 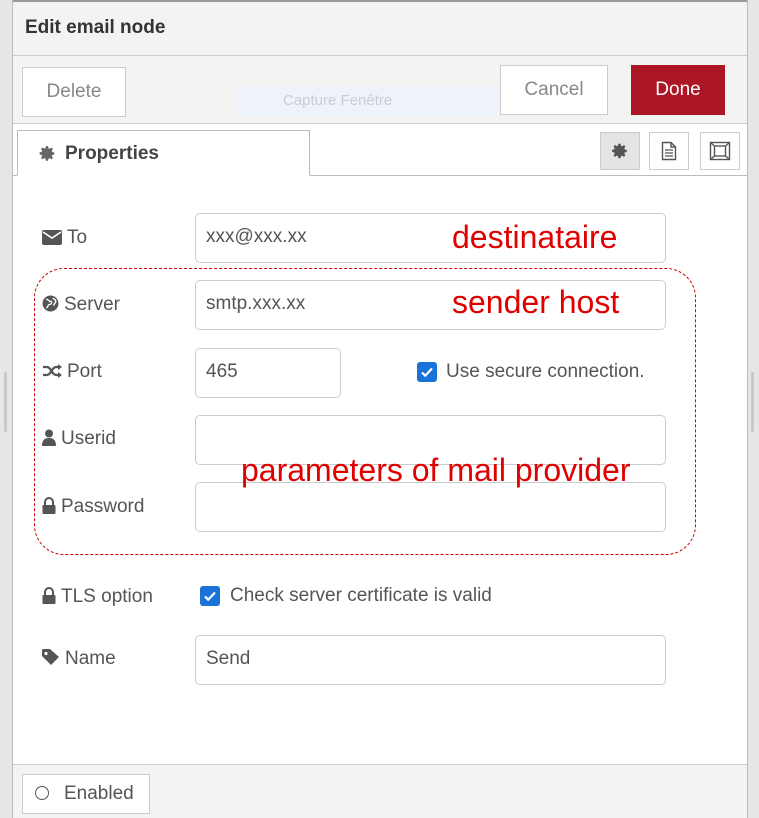 What do you see at coordinates (51, 596) in the screenshot?
I see `lock-icon` at bounding box center [51, 596].